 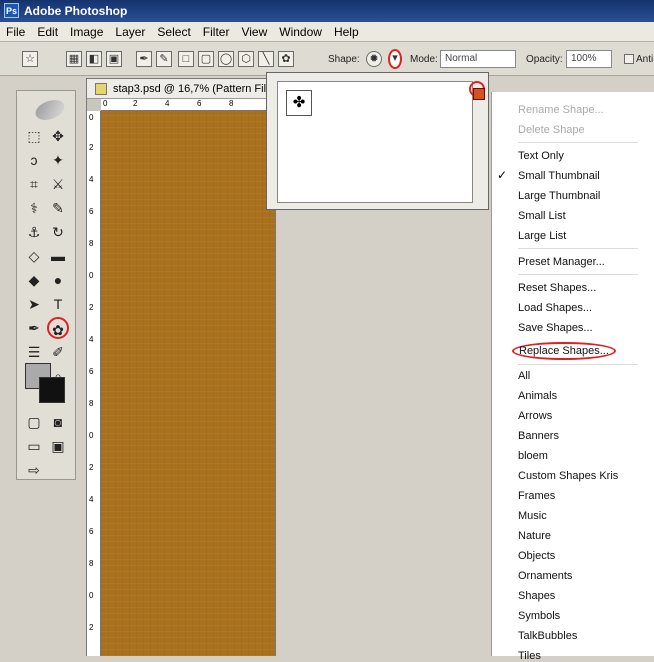 I want to click on app-title: Adobe Photoshop, so click(x=76, y=11).